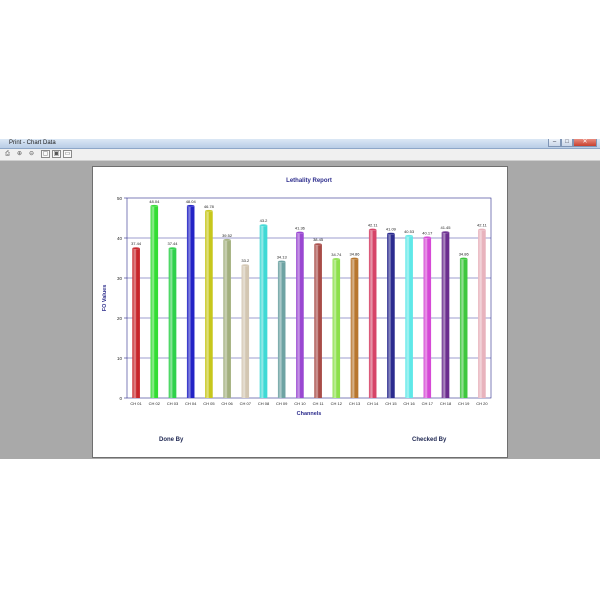 This screenshot has height=600, width=600. Describe the element at coordinates (45, 154) in the screenshot. I see `one-page-icon: ▢` at that location.